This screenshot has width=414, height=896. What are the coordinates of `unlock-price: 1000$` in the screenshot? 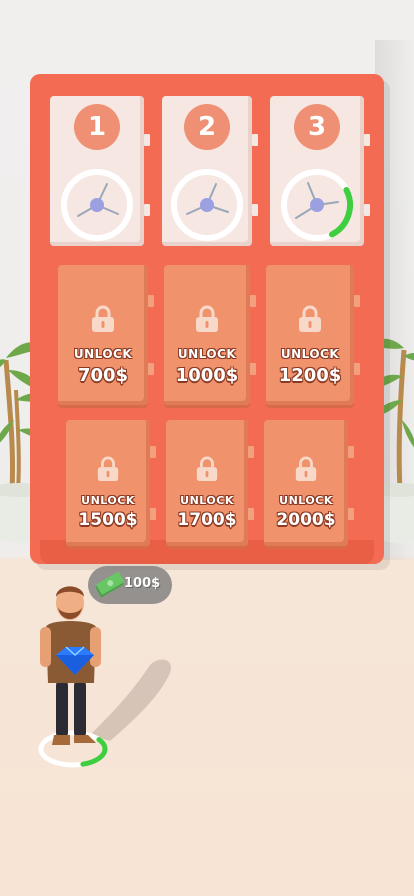 It's located at (207, 375).